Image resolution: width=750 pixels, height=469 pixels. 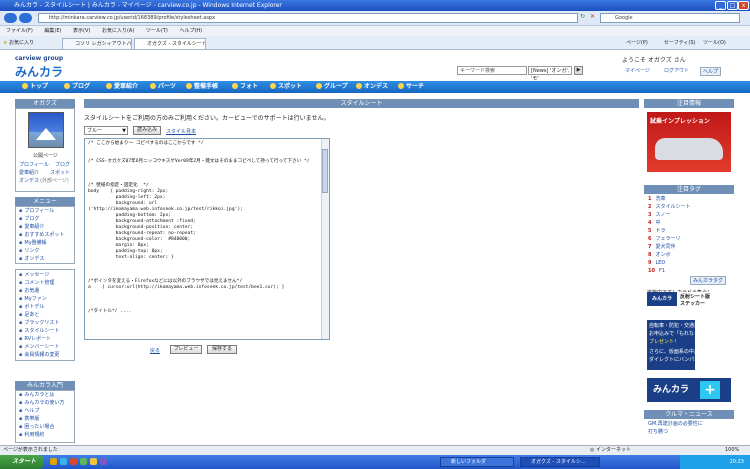 I want to click on intro-item: みんカラの使い方, so click(x=41, y=403).